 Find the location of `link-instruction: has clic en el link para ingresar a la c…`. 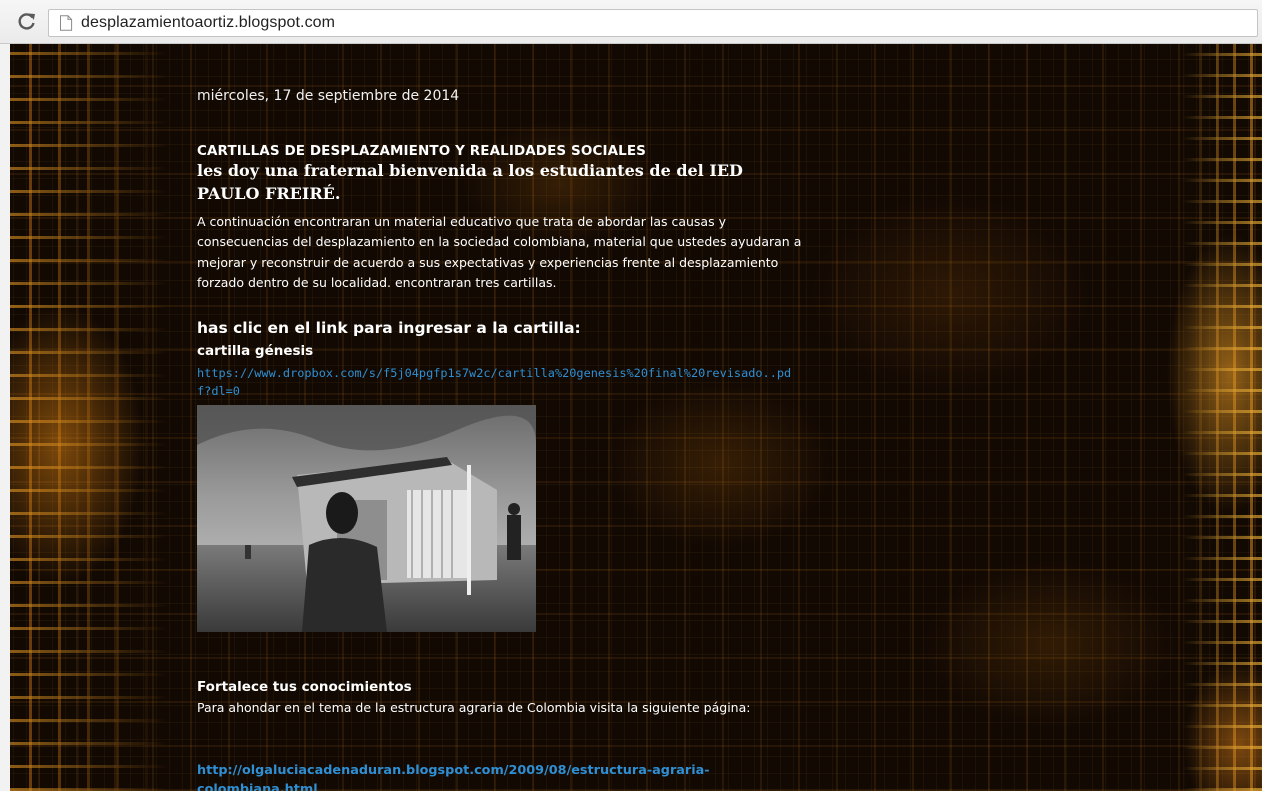

link-instruction: has clic en el link para ingresar a la c… is located at coordinates (389, 328).